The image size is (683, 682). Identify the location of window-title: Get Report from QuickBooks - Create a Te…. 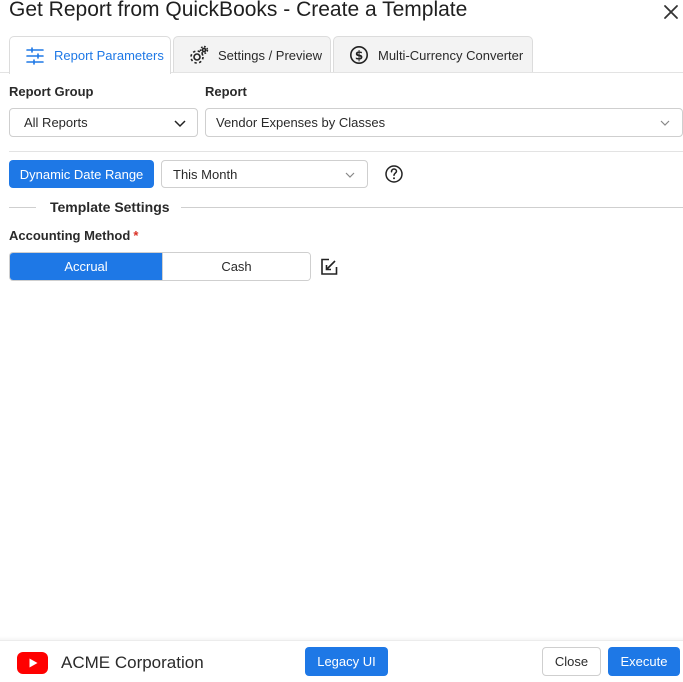
(238, 10).